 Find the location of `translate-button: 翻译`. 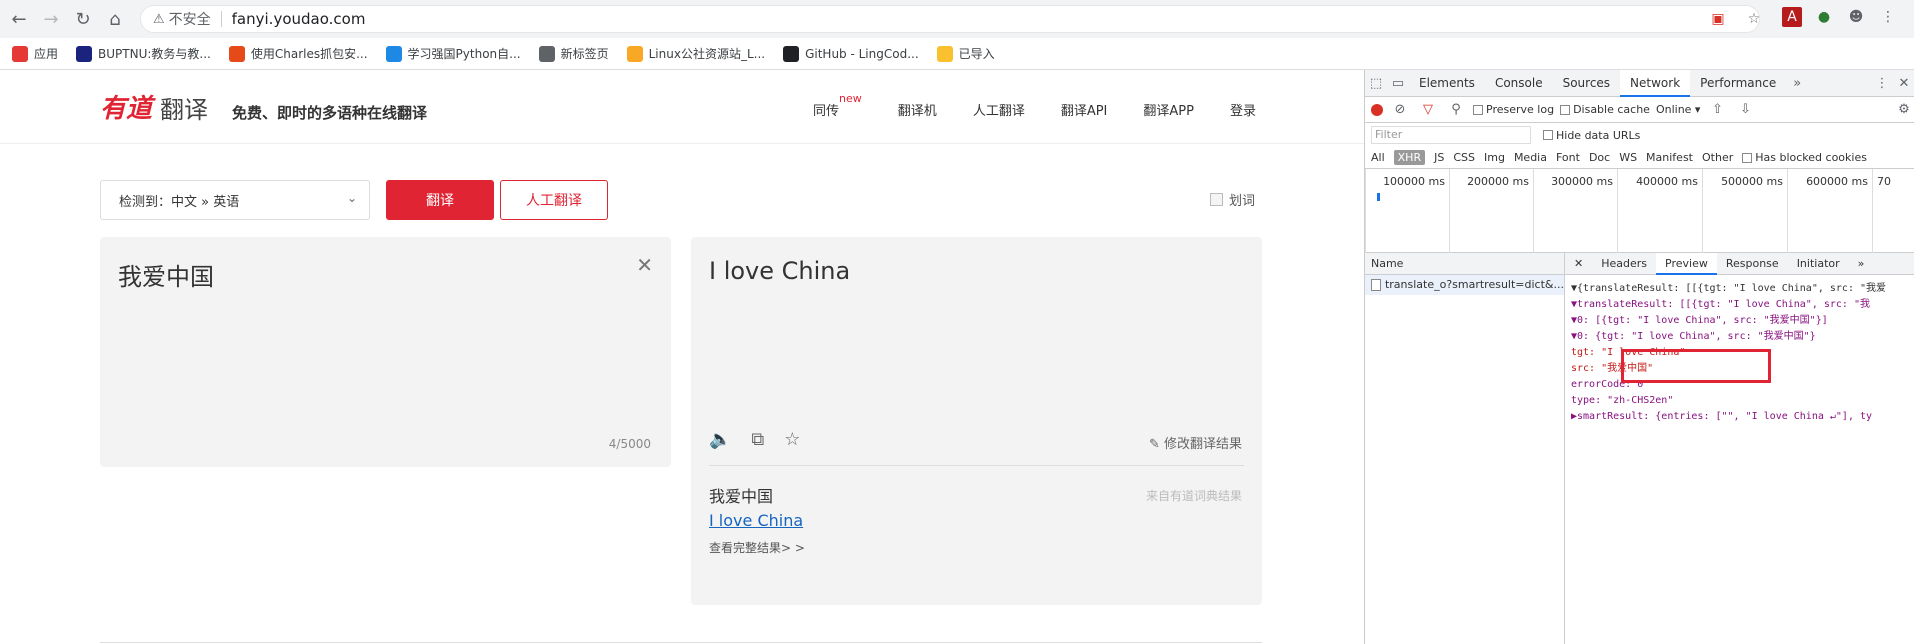

translate-button: 翻译 is located at coordinates (440, 200).